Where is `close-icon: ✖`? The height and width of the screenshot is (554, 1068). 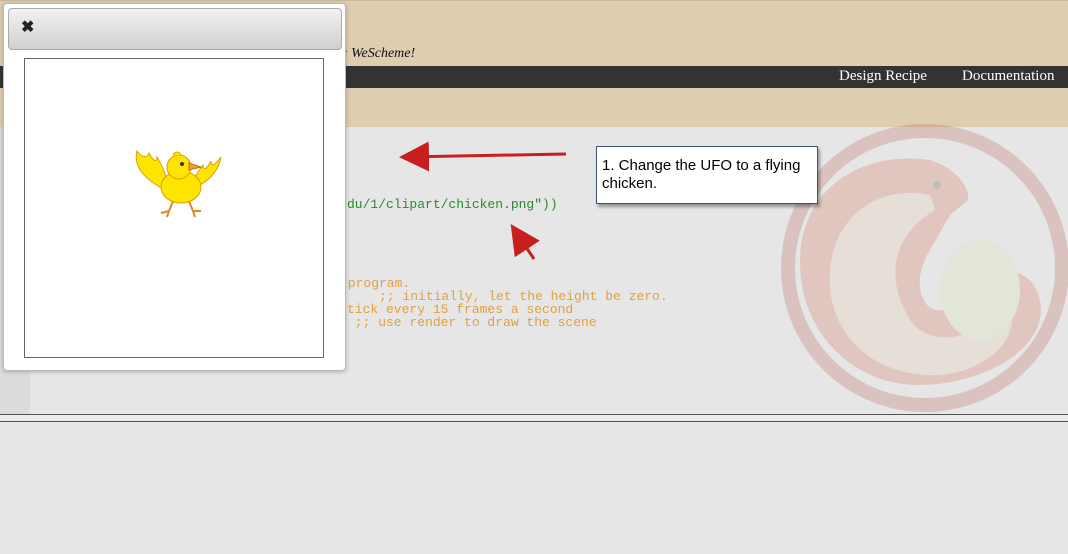 close-icon: ✖ is located at coordinates (27, 28).